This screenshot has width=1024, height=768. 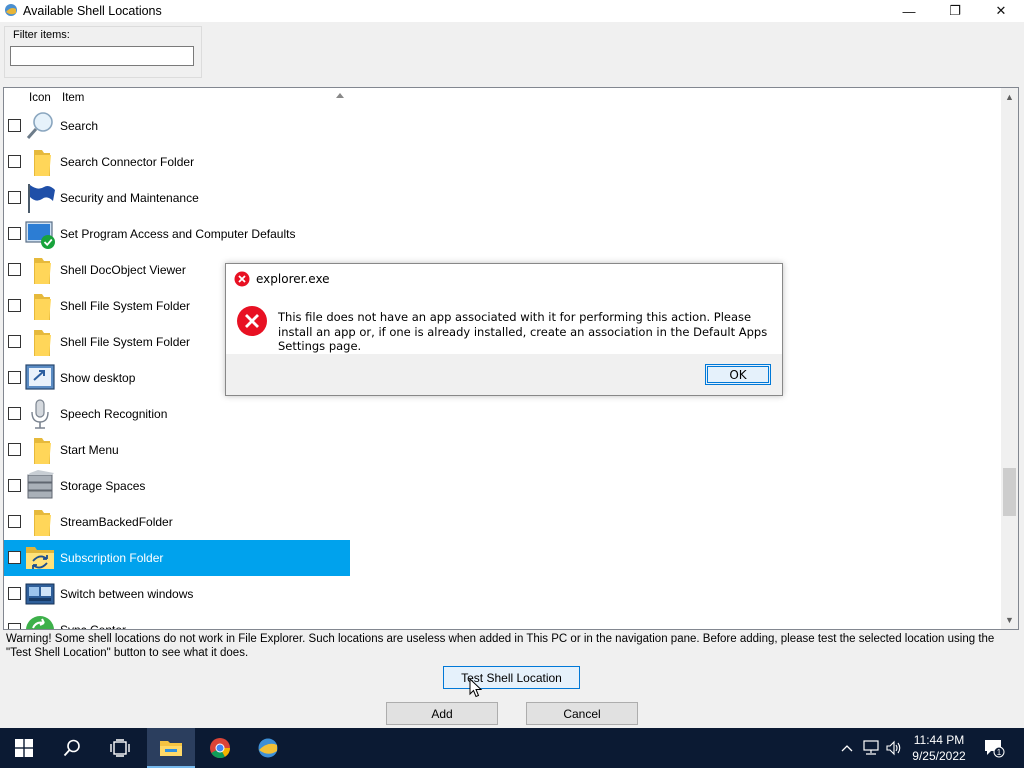 What do you see at coordinates (177, 522) in the screenshot?
I see `list-item: StreamBackedFolder` at bounding box center [177, 522].